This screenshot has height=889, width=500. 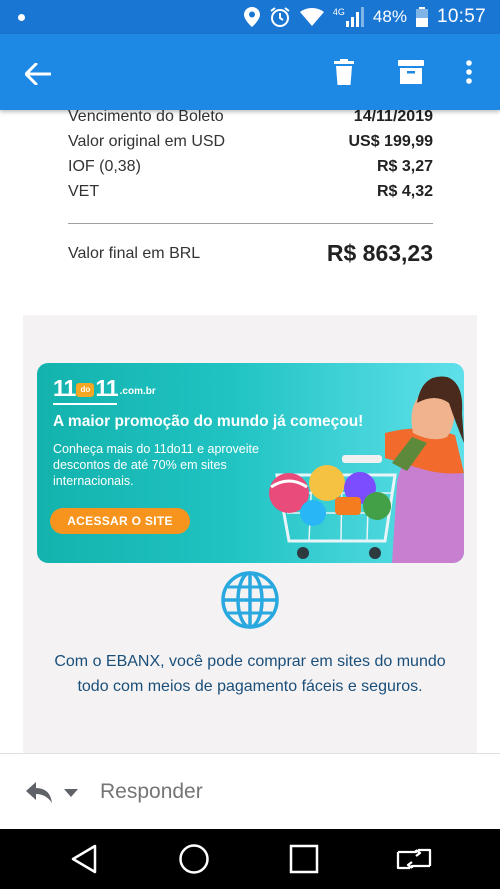 I want to click on location-icon, so click(x=251, y=17).